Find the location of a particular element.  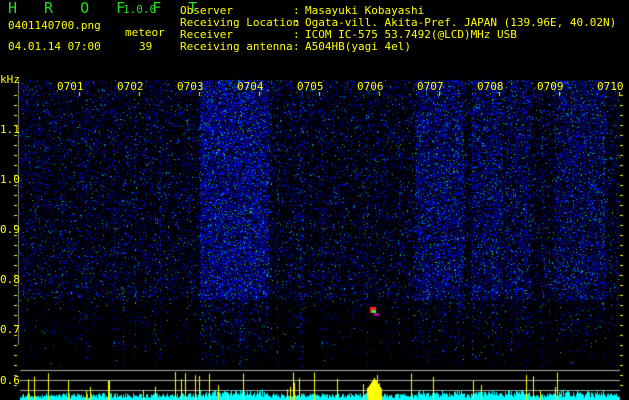

x-tick-label: 0710 is located at coordinates (610, 86).